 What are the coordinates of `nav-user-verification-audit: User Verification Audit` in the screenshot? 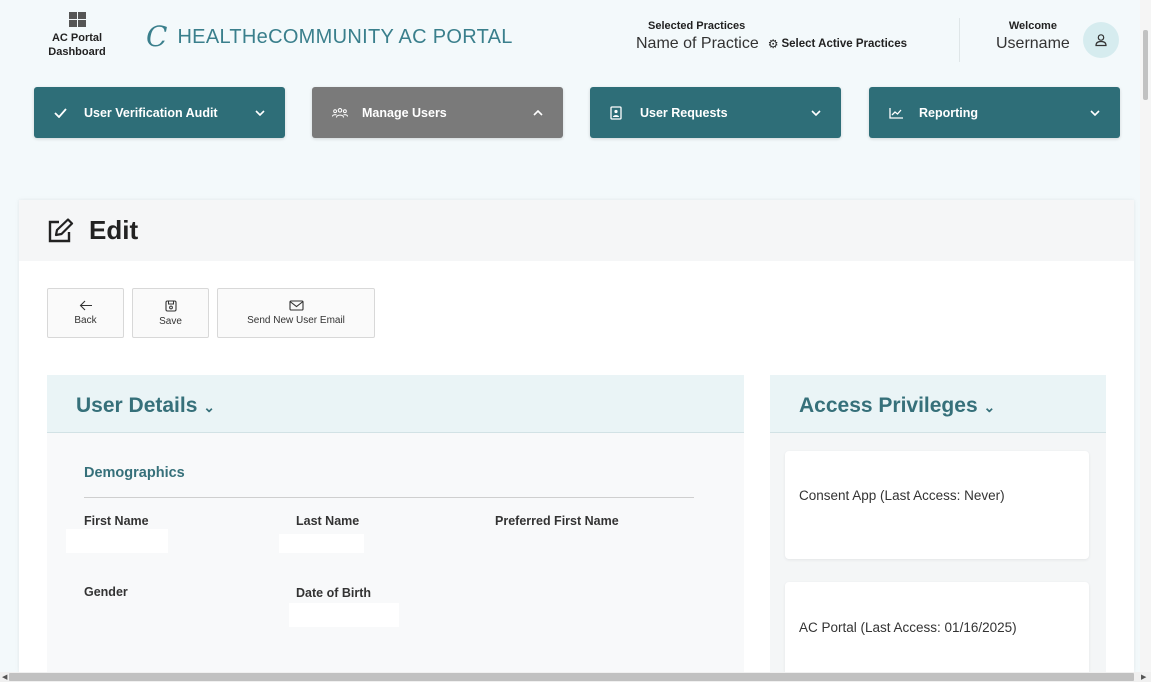 It's located at (159, 112).